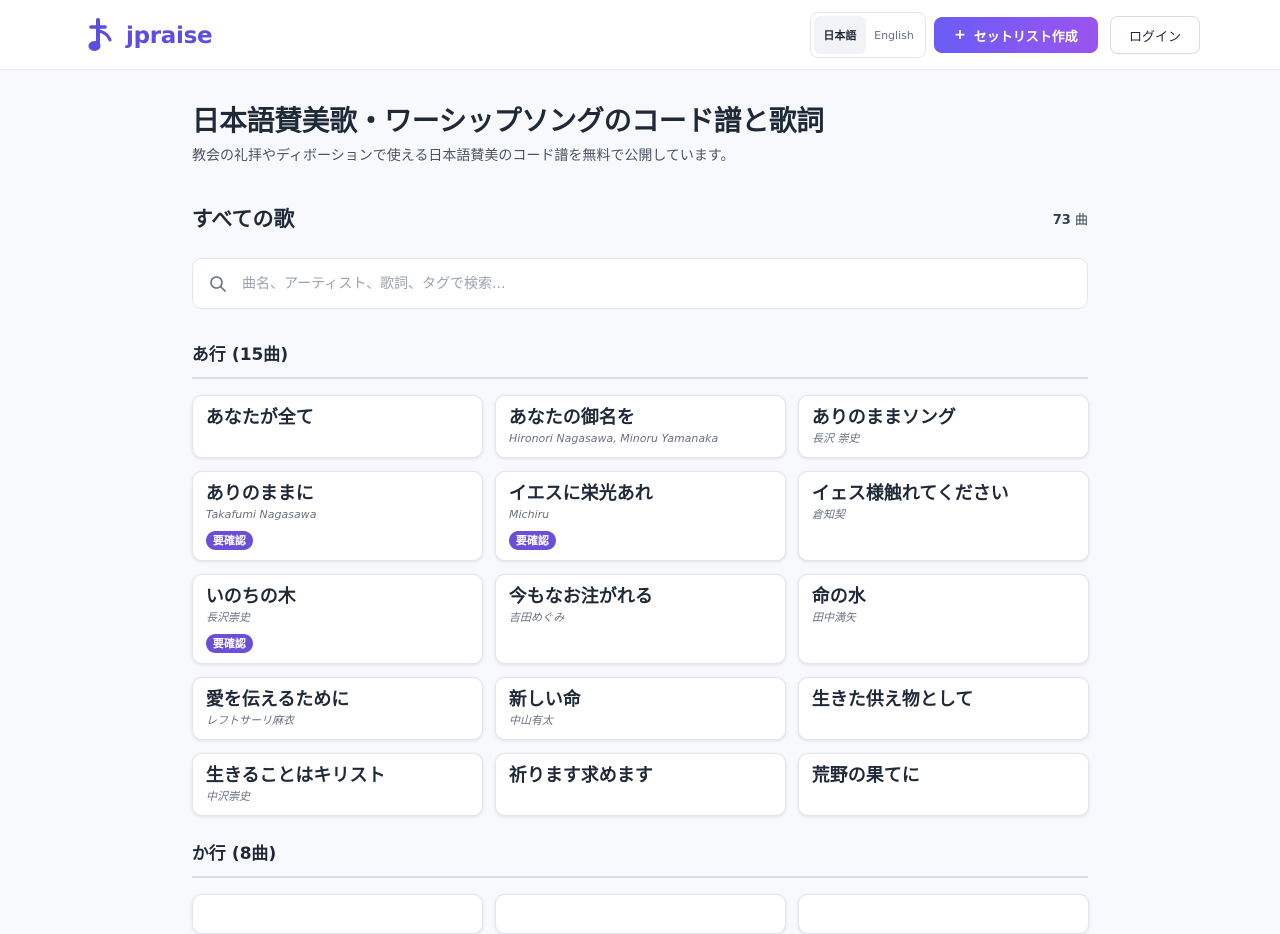 This screenshot has height=934, width=1280. Describe the element at coordinates (261, 514) in the screenshot. I see `song-artist: Takafumi Nagasawa` at that location.